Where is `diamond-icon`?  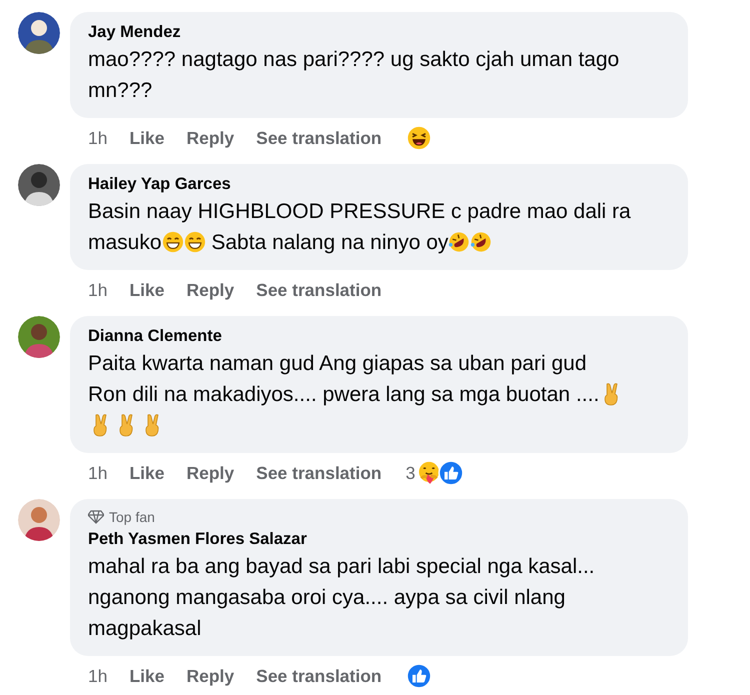
diamond-icon is located at coordinates (96, 517).